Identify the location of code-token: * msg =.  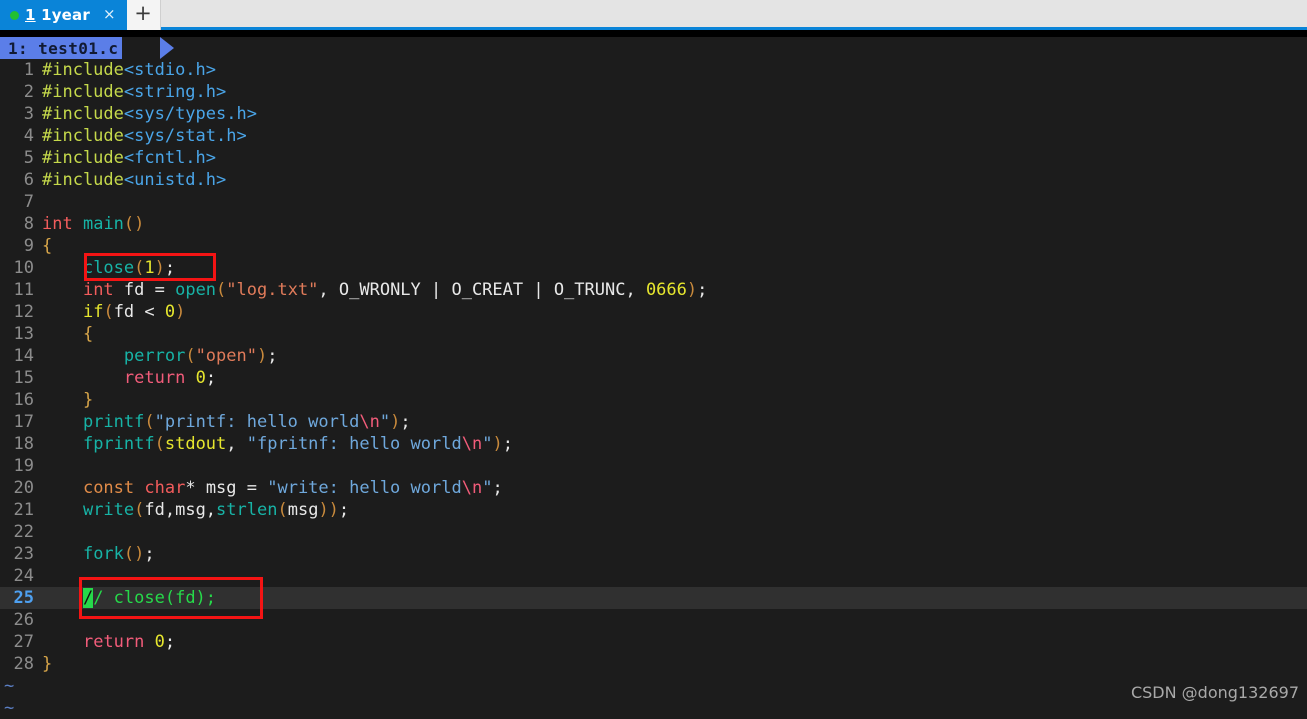
(226, 488).